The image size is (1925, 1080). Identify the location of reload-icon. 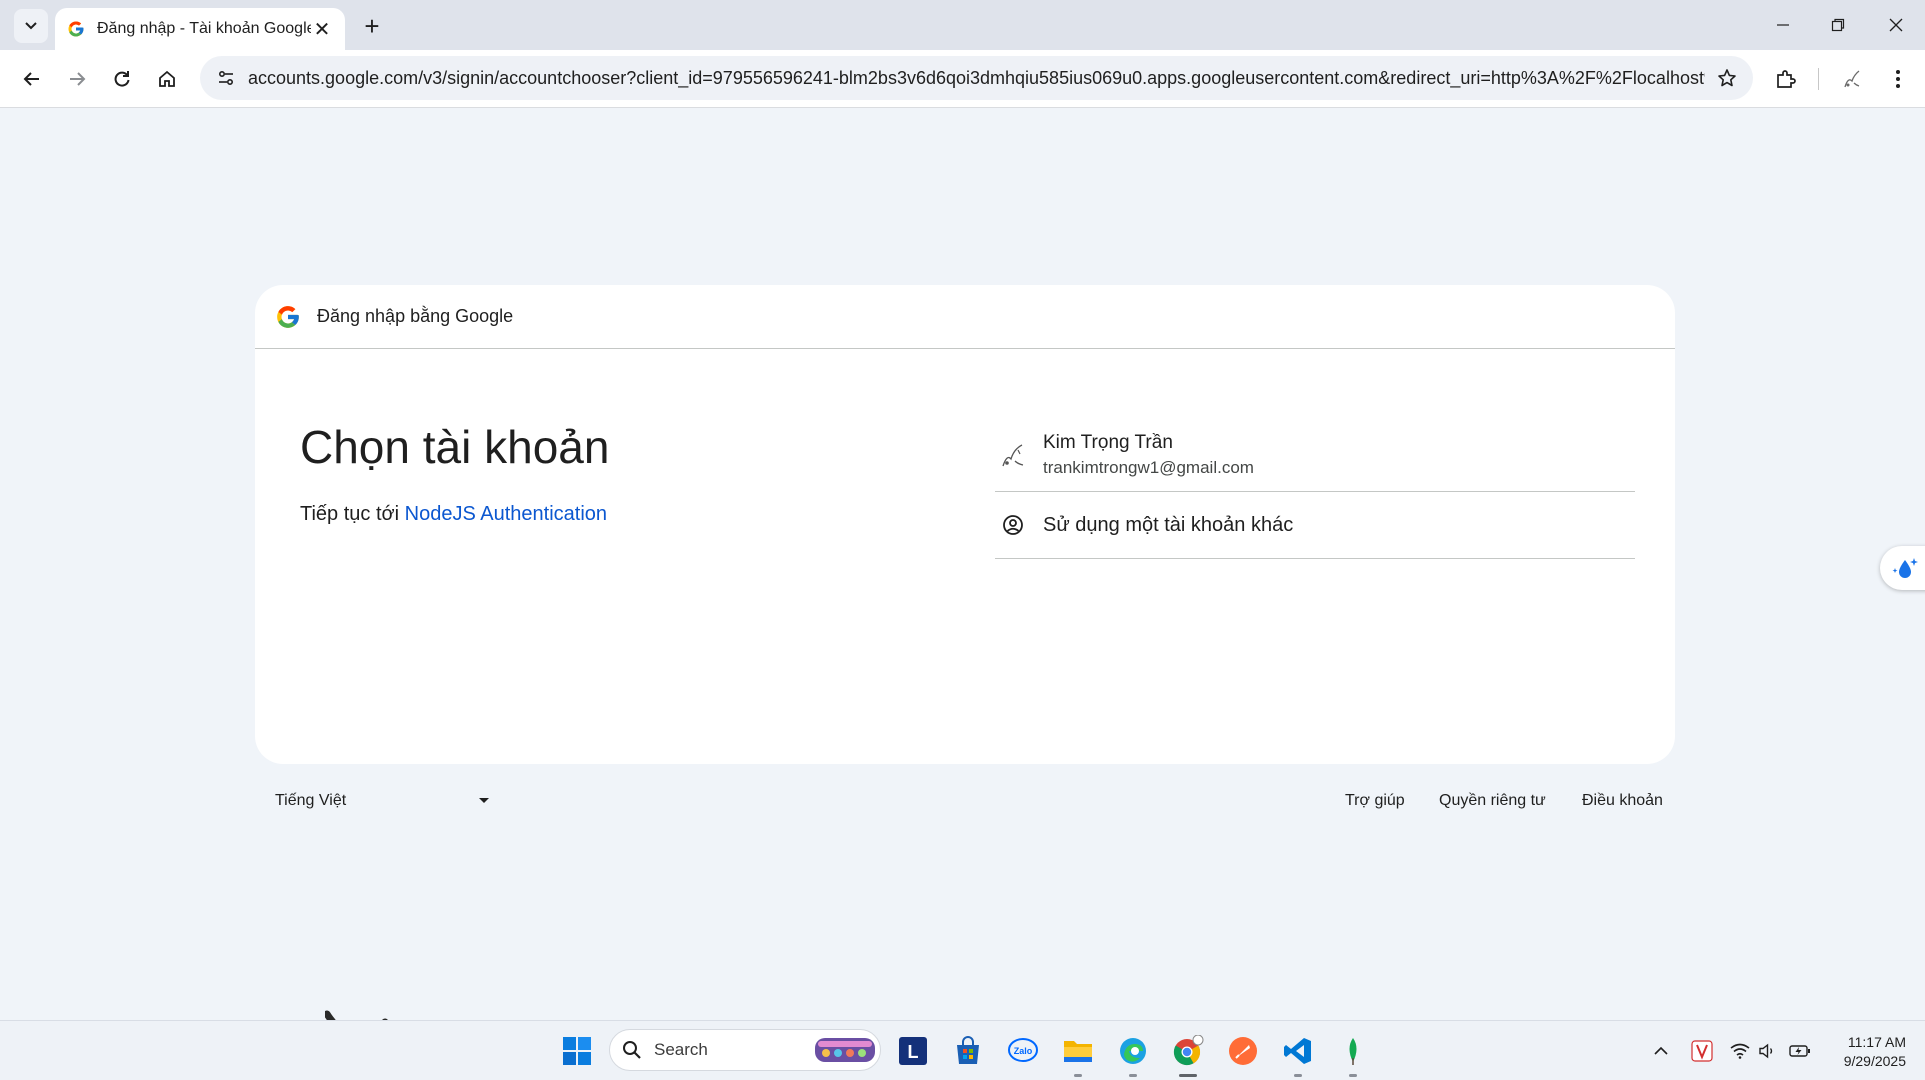
(122, 79).